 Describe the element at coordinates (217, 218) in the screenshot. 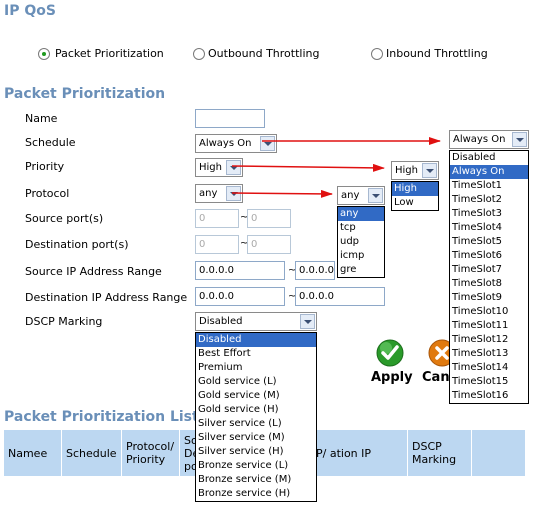

I see `source-port-from-input: 0` at that location.